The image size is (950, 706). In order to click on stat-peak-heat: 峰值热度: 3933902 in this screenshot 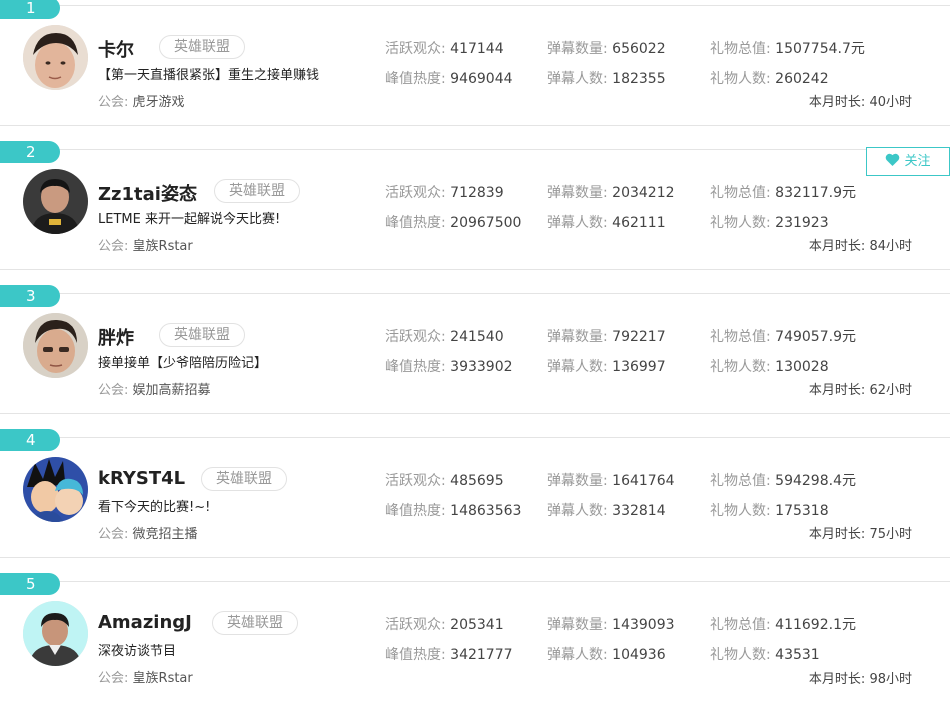, I will do `click(449, 366)`.